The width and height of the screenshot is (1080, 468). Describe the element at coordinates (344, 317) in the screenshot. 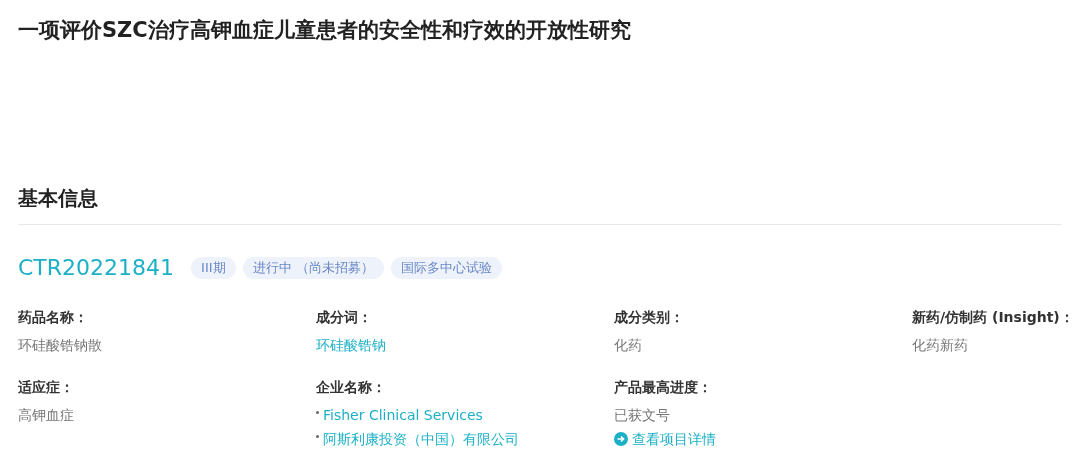

I see `field-label: 成分词：` at that location.